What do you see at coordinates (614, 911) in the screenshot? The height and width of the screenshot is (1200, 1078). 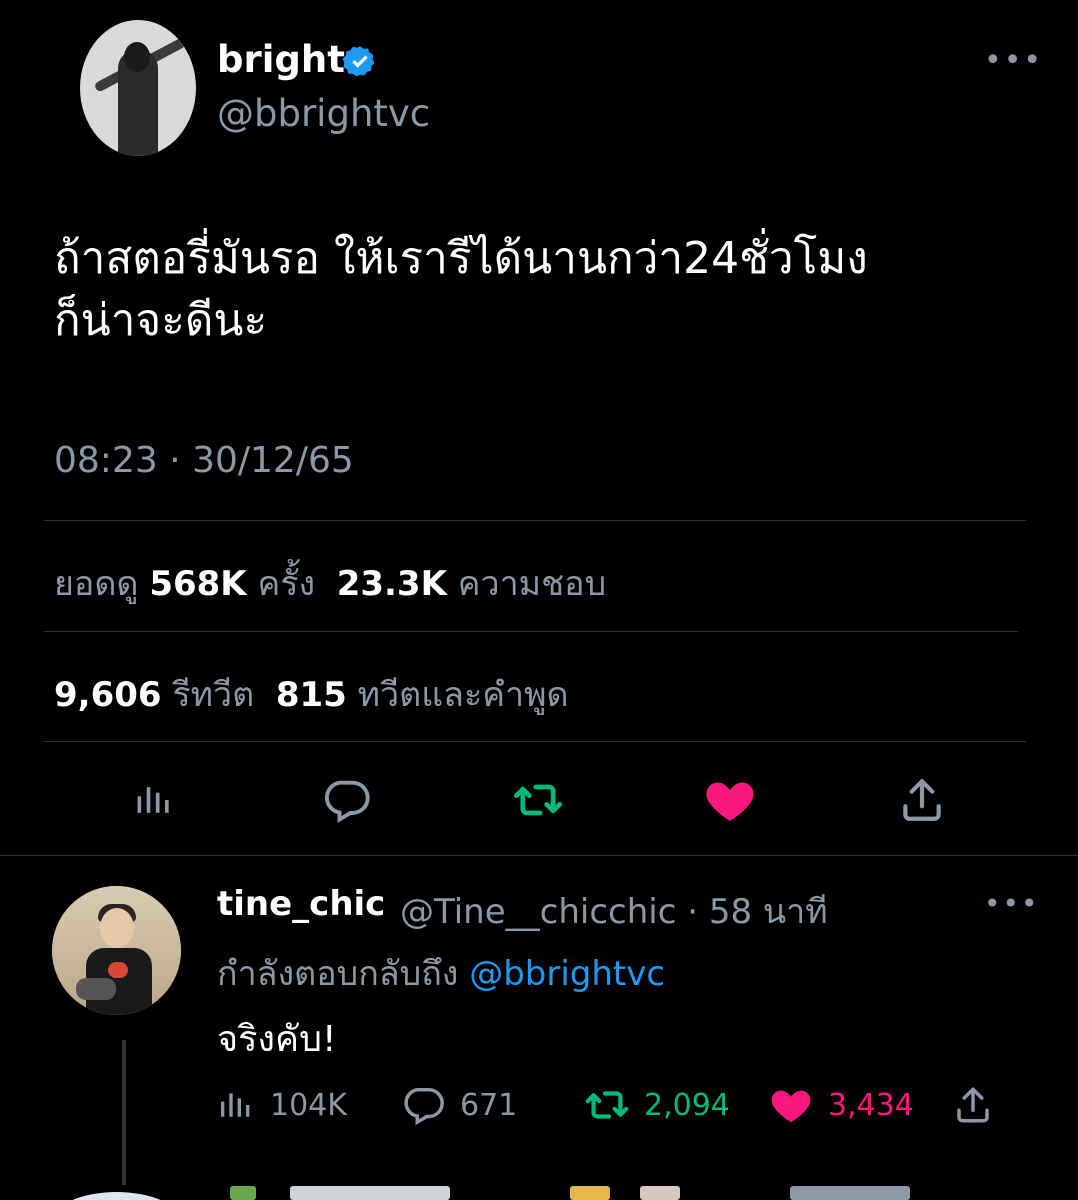 I see `reply-handle-time: @Tine__chicchic · 58 นาที` at bounding box center [614, 911].